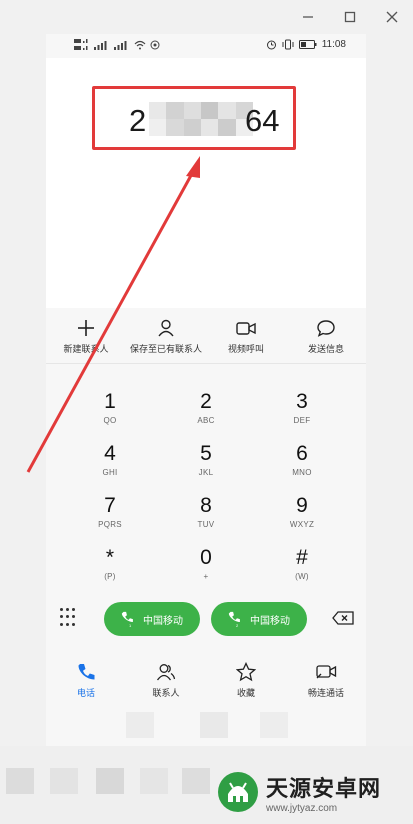 The image size is (413, 824). I want to click on minimize-icon, so click(308, 17).